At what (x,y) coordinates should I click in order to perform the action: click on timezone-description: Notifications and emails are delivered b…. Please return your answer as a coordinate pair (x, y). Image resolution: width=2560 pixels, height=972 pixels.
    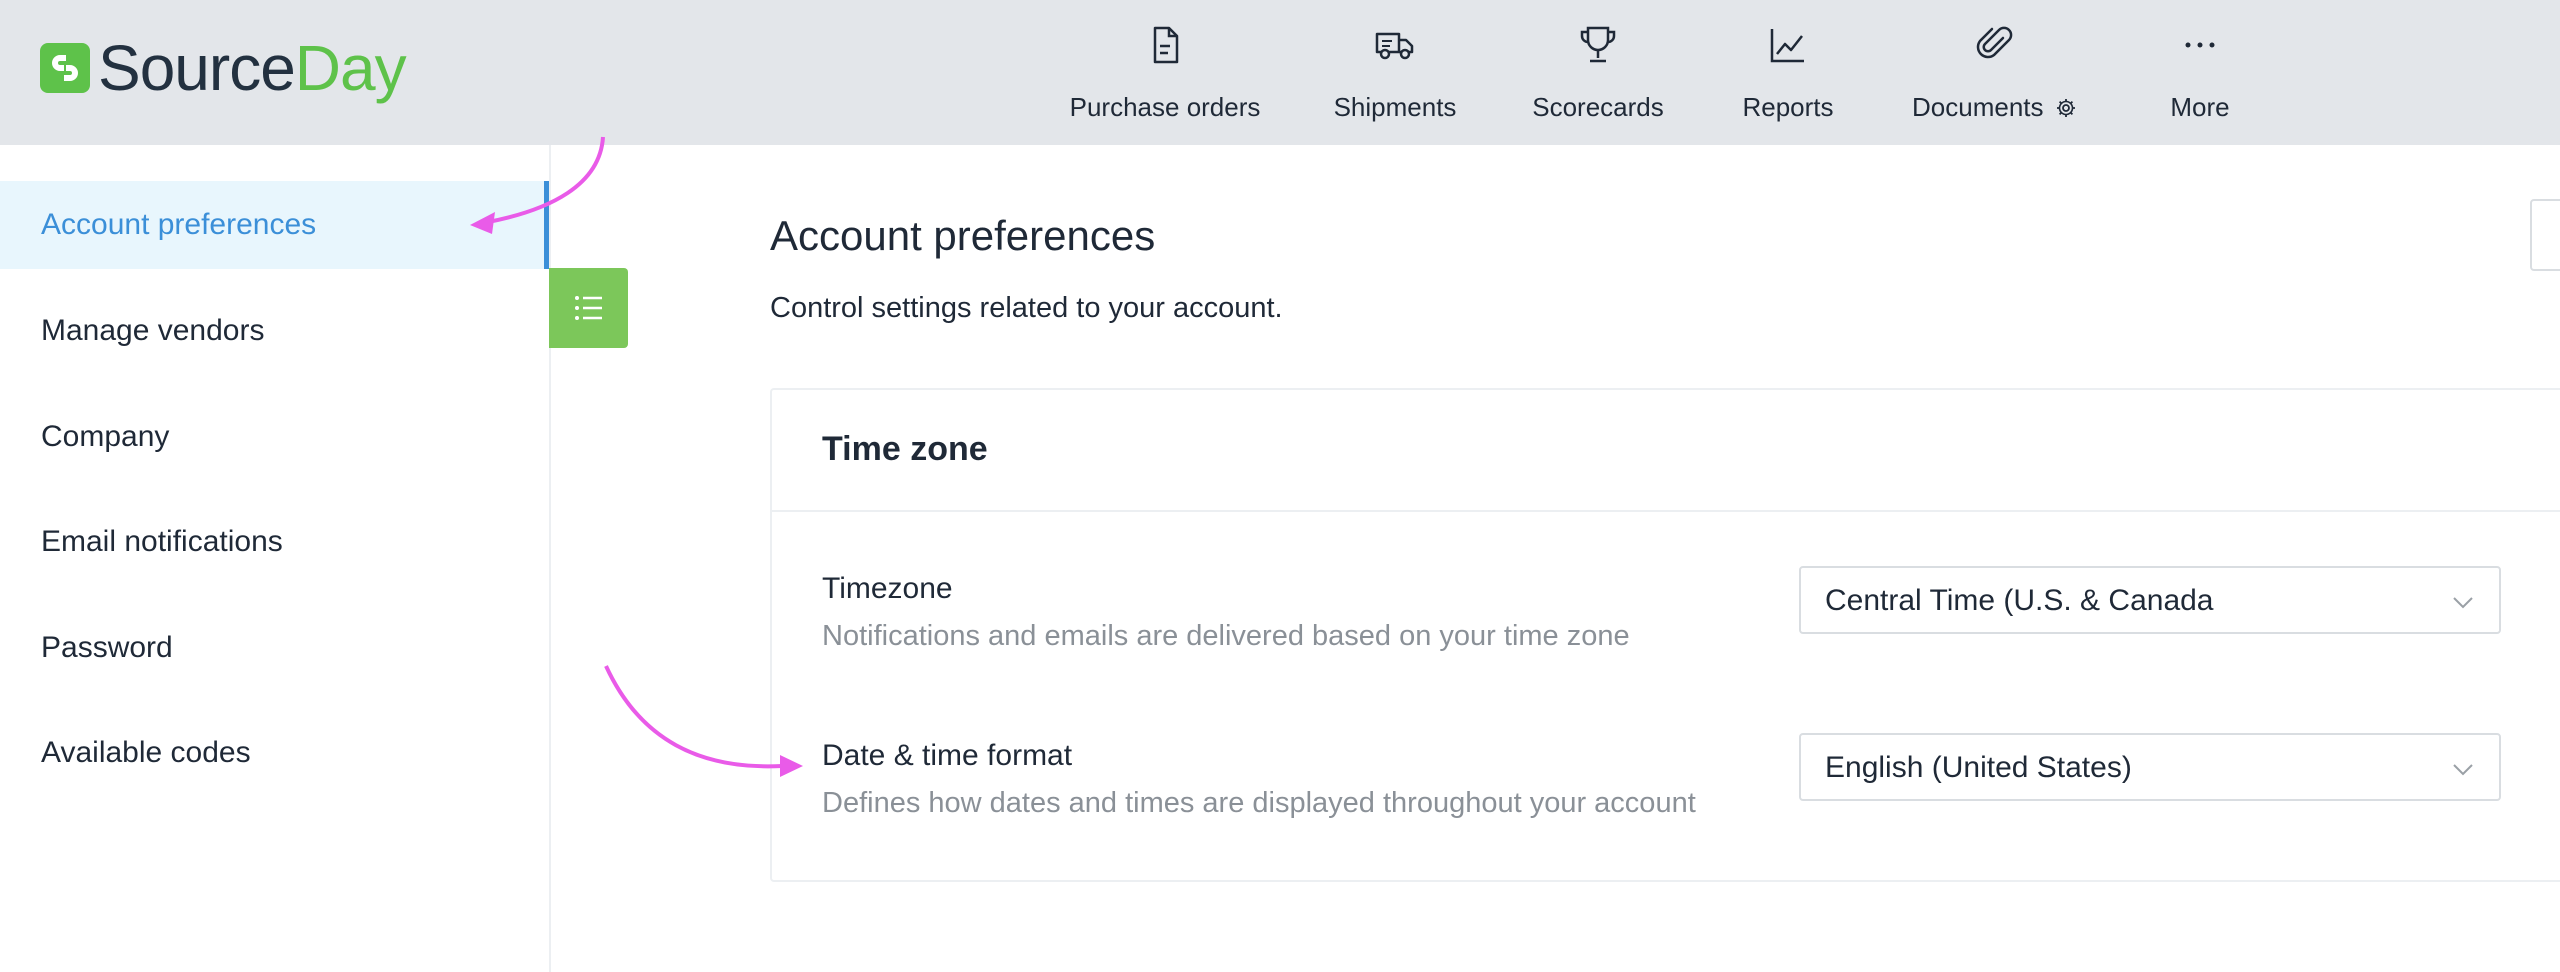
    Looking at the image, I should click on (1226, 636).